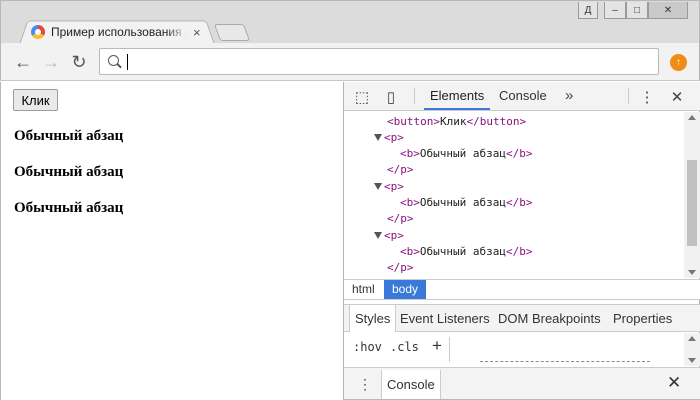 The height and width of the screenshot is (400, 700). What do you see at coordinates (413, 121) in the screenshot?
I see `tag-open: <button>` at bounding box center [413, 121].